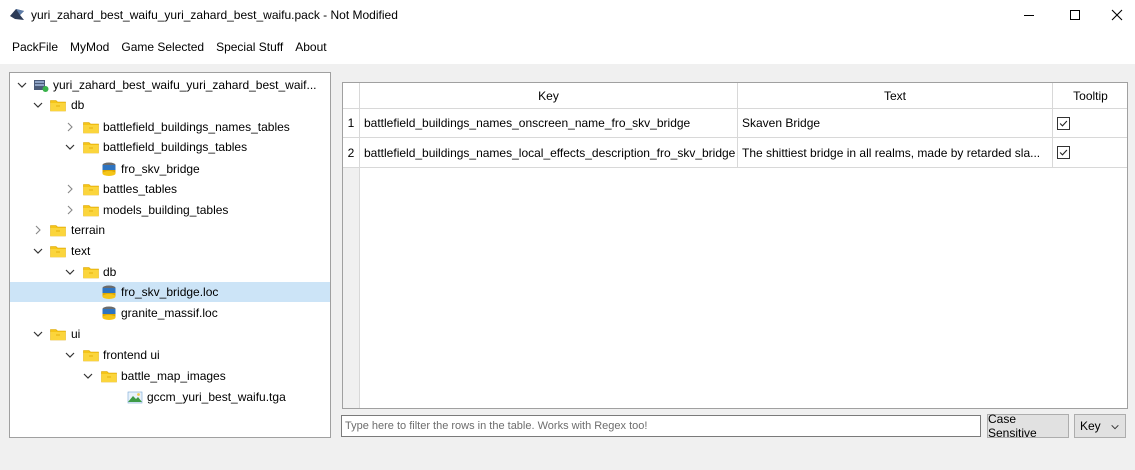  Describe the element at coordinates (170, 272) in the screenshot. I see `tree-node-text-db: db` at that location.